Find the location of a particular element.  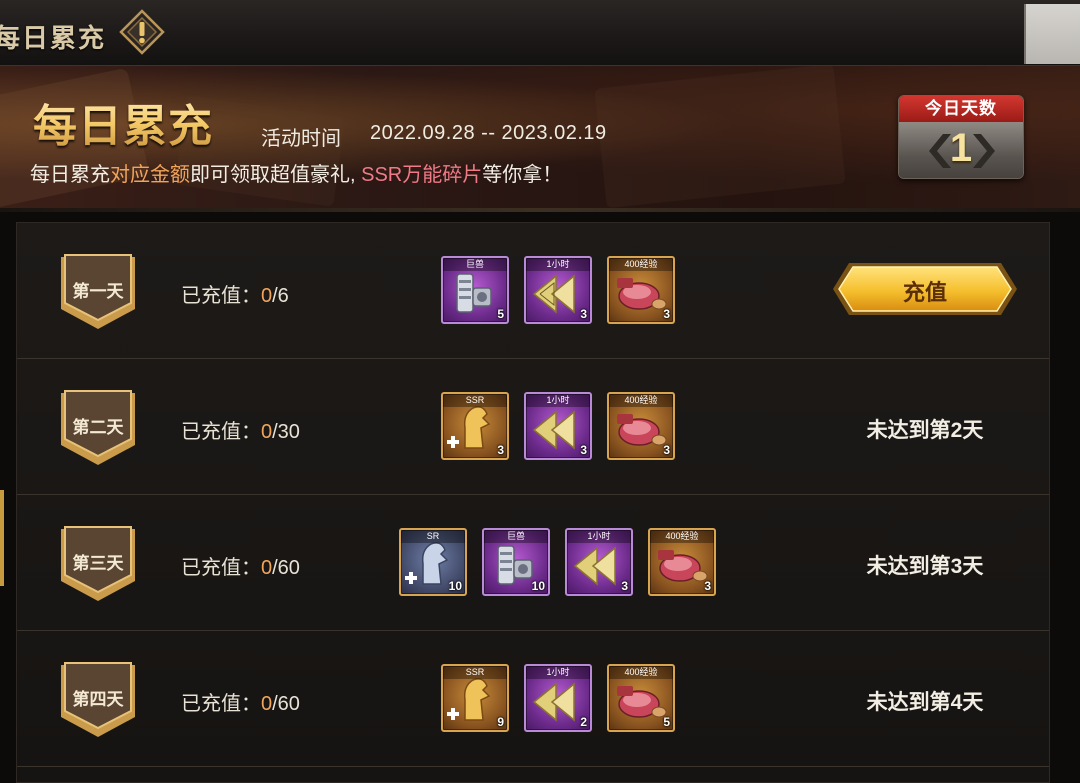

day-badge: 第一天 is located at coordinates (98, 293).